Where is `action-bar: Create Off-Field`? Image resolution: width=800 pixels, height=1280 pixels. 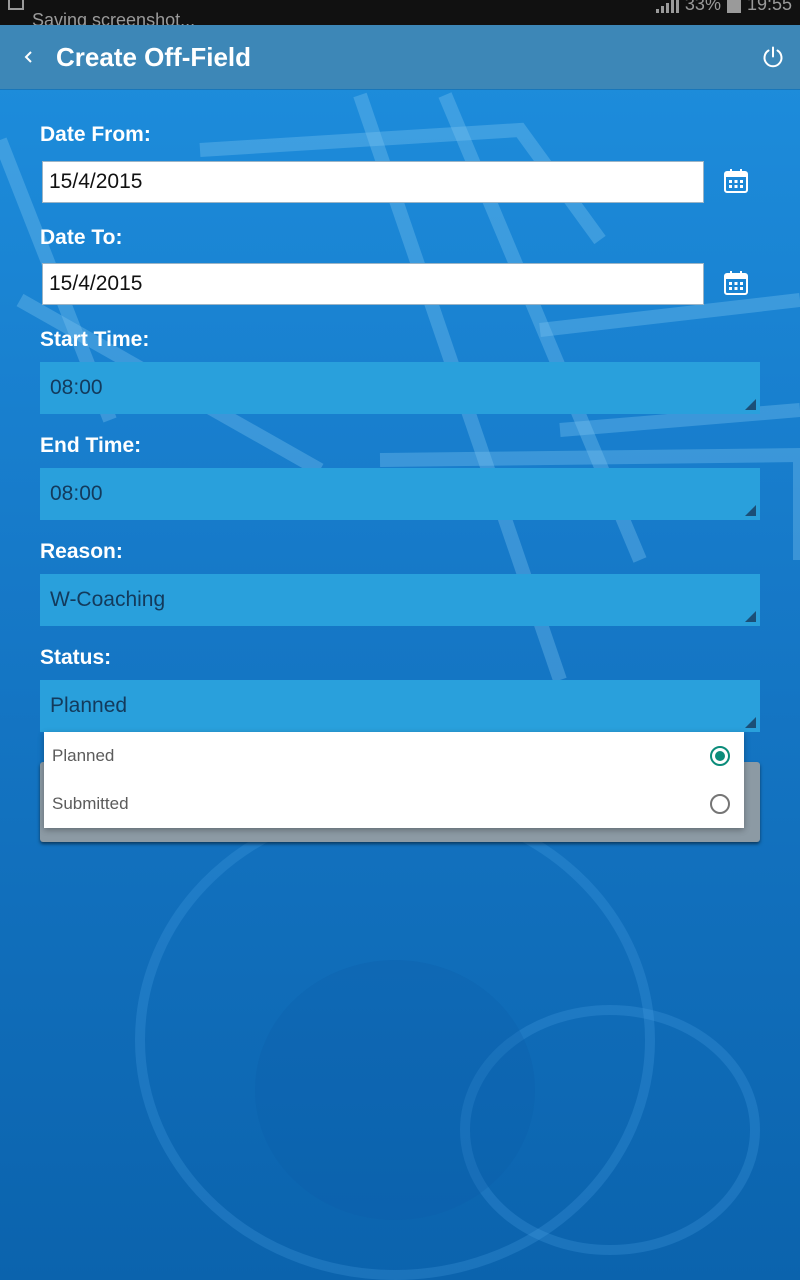
action-bar: Create Off-Field is located at coordinates (400, 57).